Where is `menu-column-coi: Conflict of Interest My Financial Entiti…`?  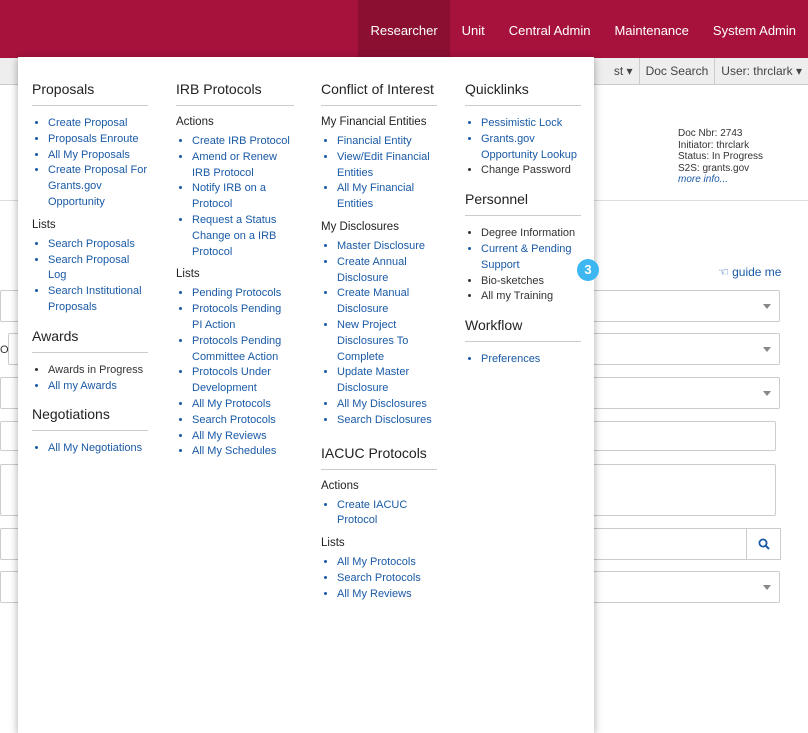
menu-column-coi: Conflict of Interest My Financial Entiti… is located at coordinates (379, 346).